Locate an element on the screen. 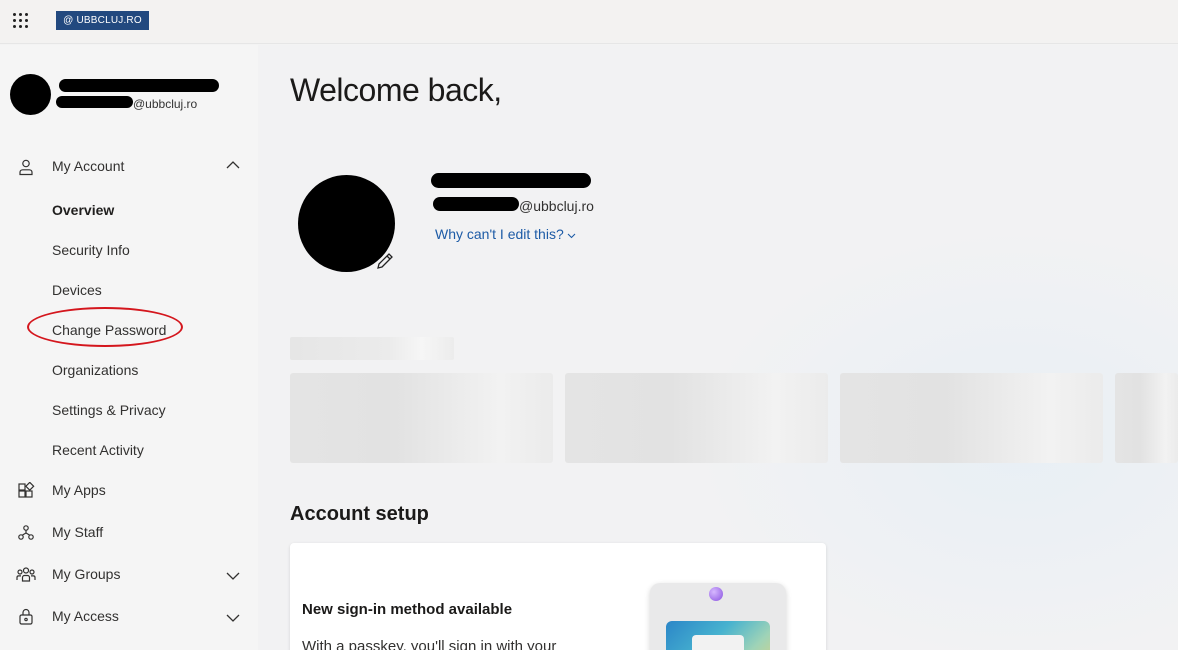 The image size is (1178, 650). access-icon is located at coordinates (26, 617).